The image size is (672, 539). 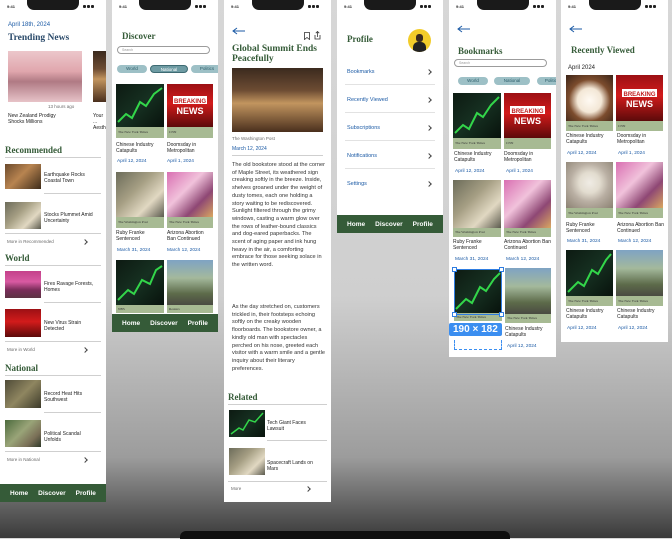 I want to click on bookmark-icon, so click(x=307, y=36).